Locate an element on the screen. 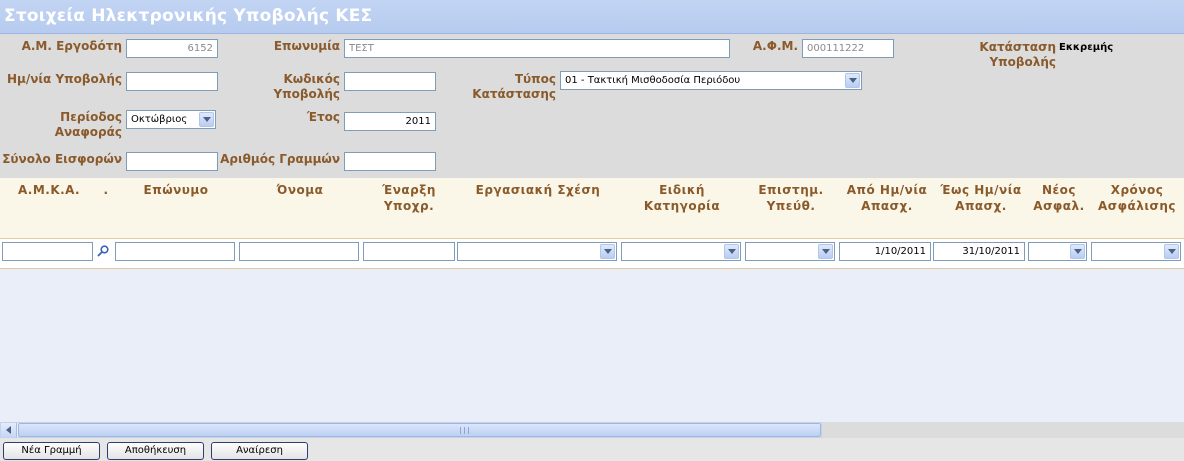 Image resolution: width=1184 pixels, height=461 pixels. col-header-line1: Νέος is located at coordinates (1059, 190).